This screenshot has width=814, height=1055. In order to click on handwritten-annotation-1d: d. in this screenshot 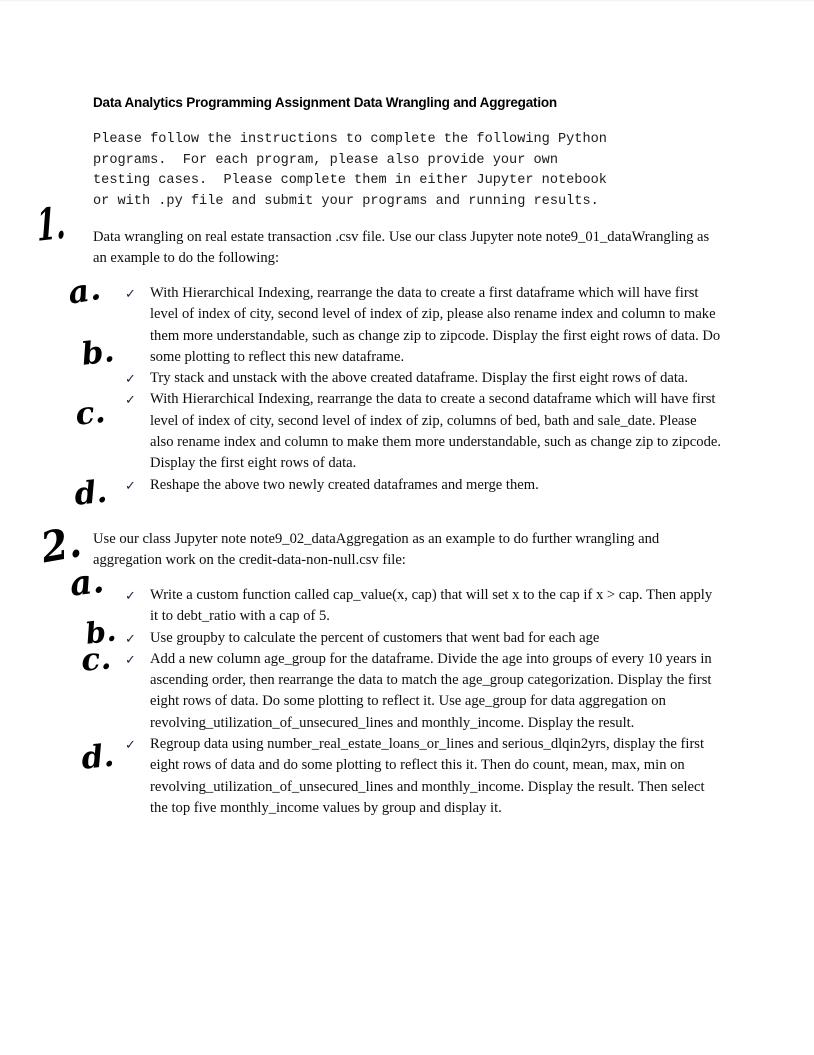, I will do `click(90, 493)`.